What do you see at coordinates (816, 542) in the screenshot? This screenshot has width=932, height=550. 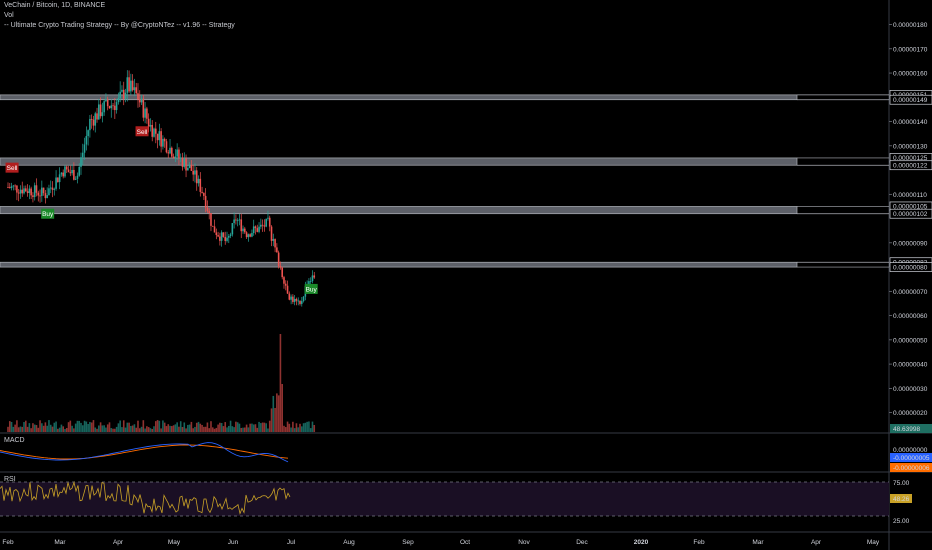 I see `x-tick-label: Apr` at bounding box center [816, 542].